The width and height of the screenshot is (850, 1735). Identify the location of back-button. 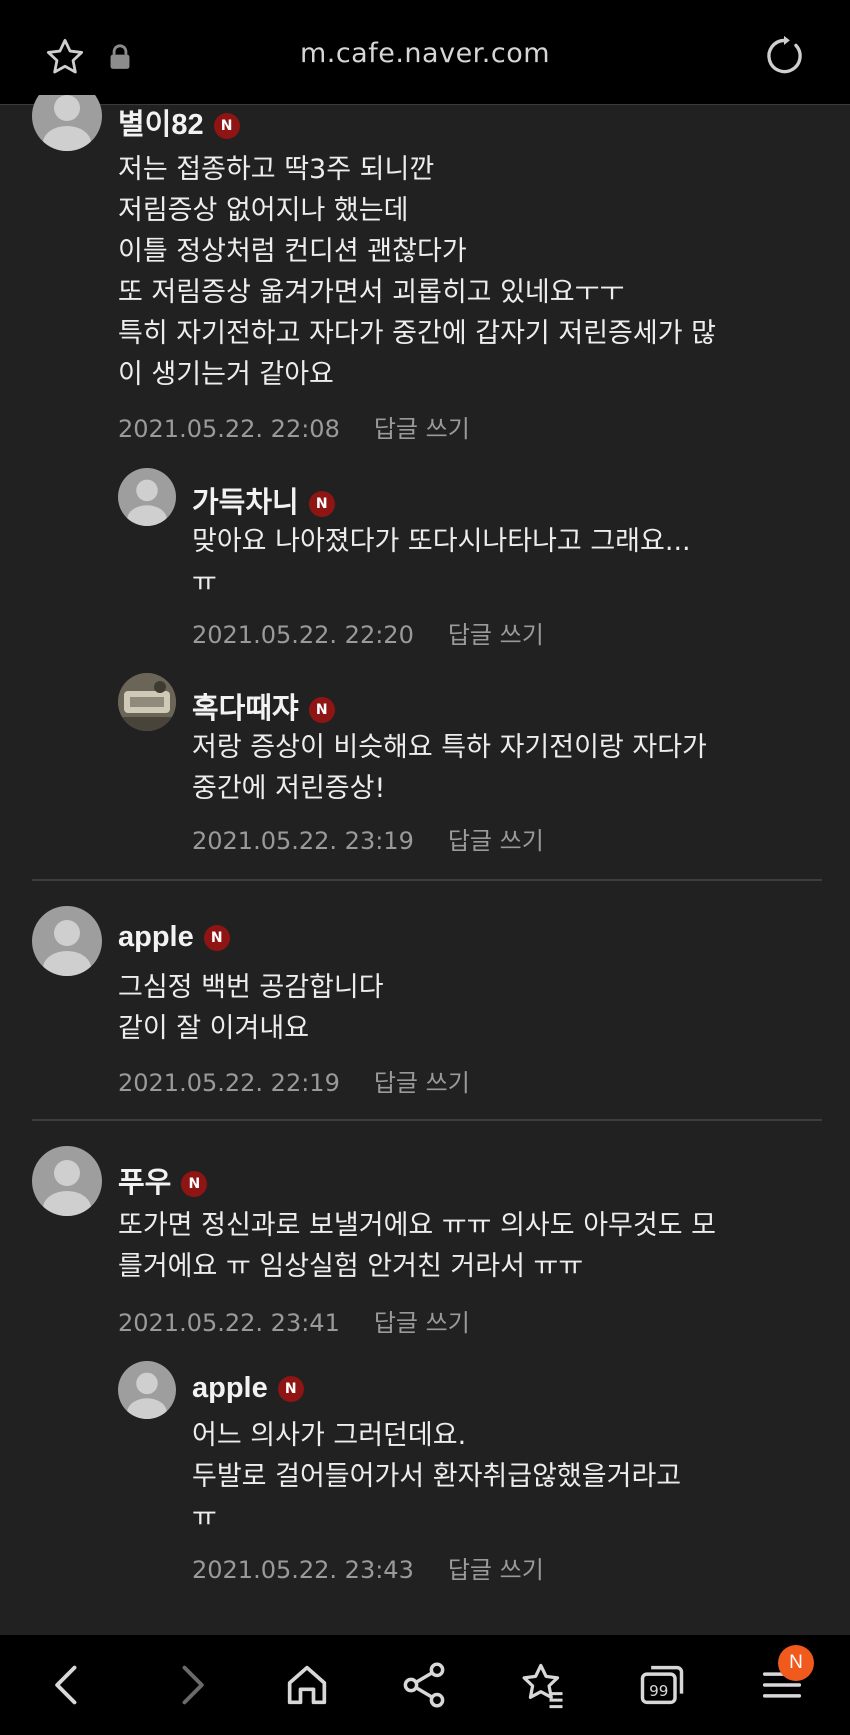
(68, 1685).